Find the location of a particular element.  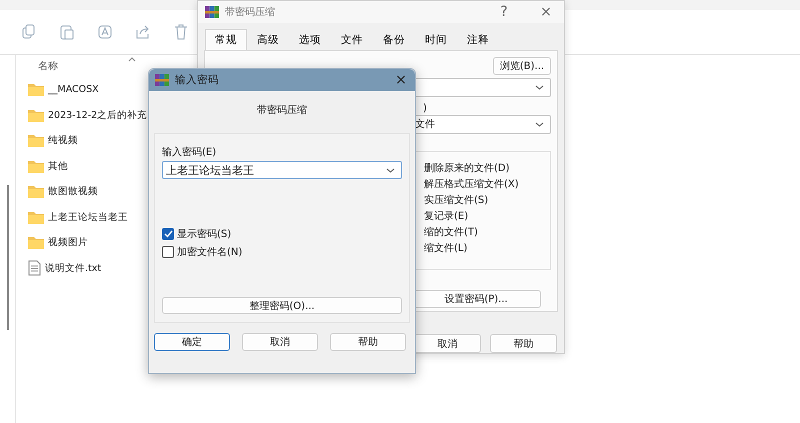

rename-icon is located at coordinates (105, 32).